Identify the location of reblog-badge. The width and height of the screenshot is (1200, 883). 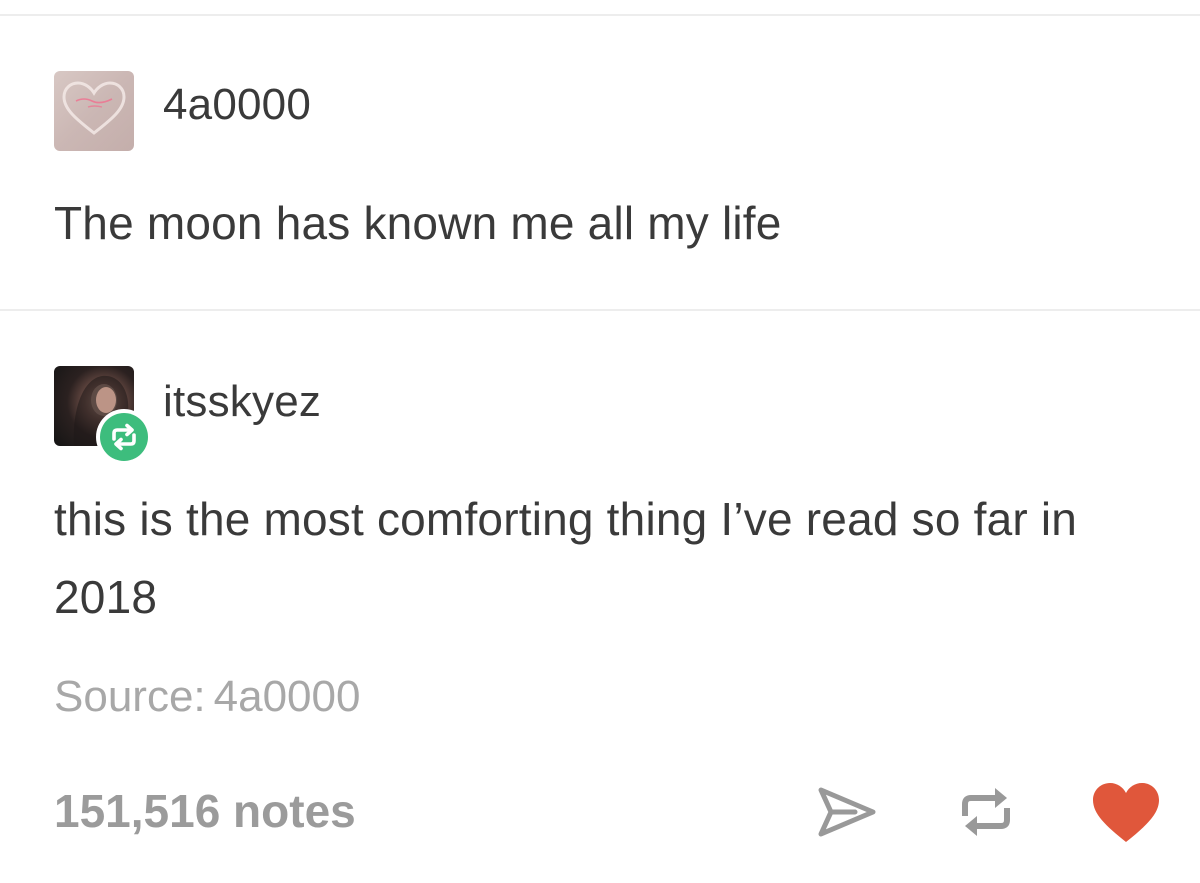
(124, 437).